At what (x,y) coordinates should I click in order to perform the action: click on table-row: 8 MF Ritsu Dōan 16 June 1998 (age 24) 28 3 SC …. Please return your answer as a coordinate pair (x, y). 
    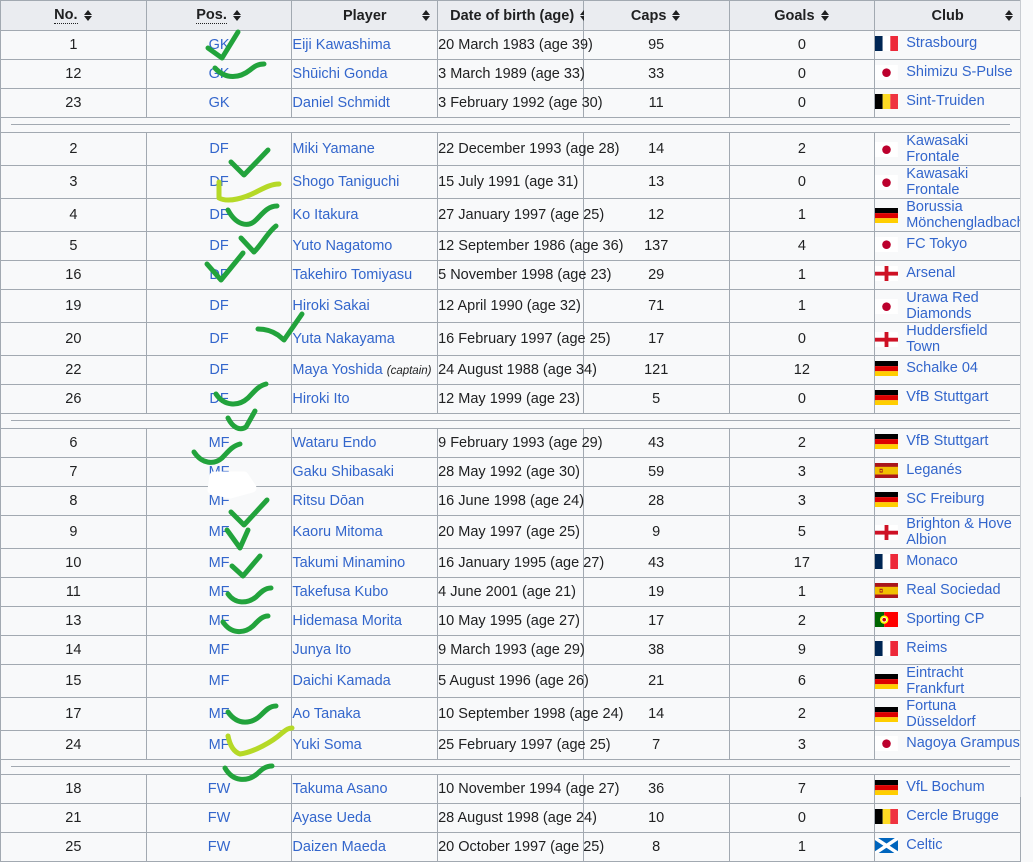
    Looking at the image, I should click on (510, 501).